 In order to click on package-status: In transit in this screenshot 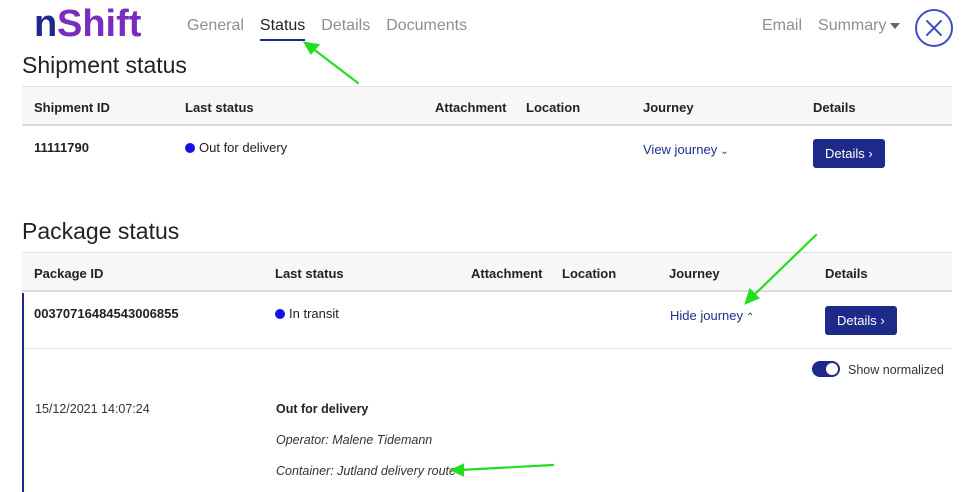, I will do `click(307, 313)`.